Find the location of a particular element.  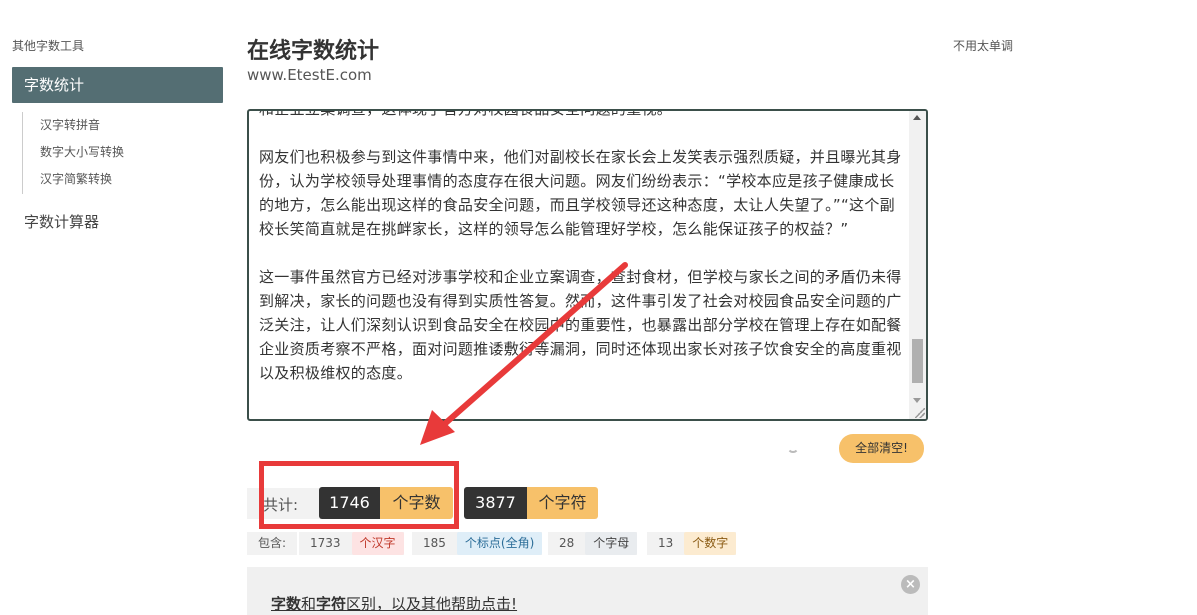

sidebar-item-calculator: 字数计算器 is located at coordinates (61, 221).